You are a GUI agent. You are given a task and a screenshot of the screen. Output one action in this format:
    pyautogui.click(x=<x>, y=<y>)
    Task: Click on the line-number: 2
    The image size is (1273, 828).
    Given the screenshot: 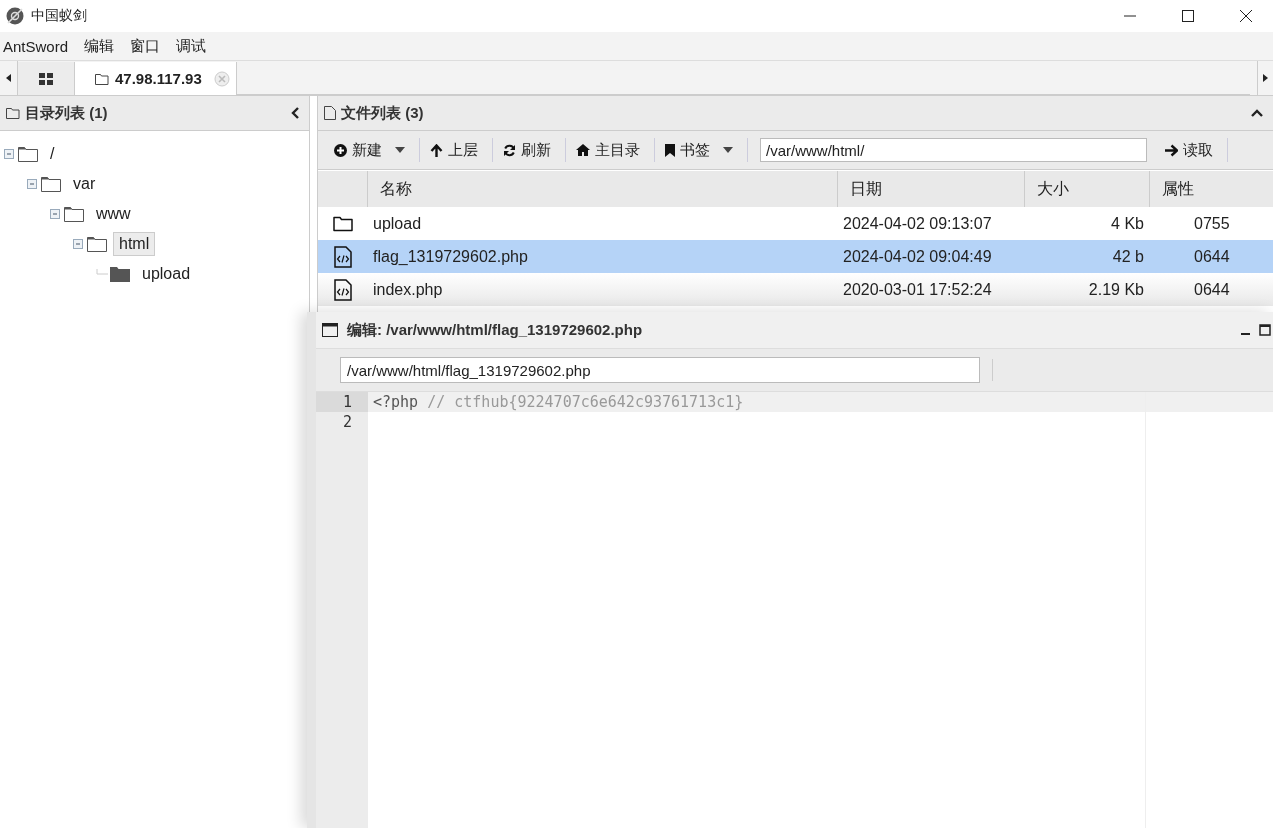 What is the action you would take?
    pyautogui.click(x=347, y=422)
    